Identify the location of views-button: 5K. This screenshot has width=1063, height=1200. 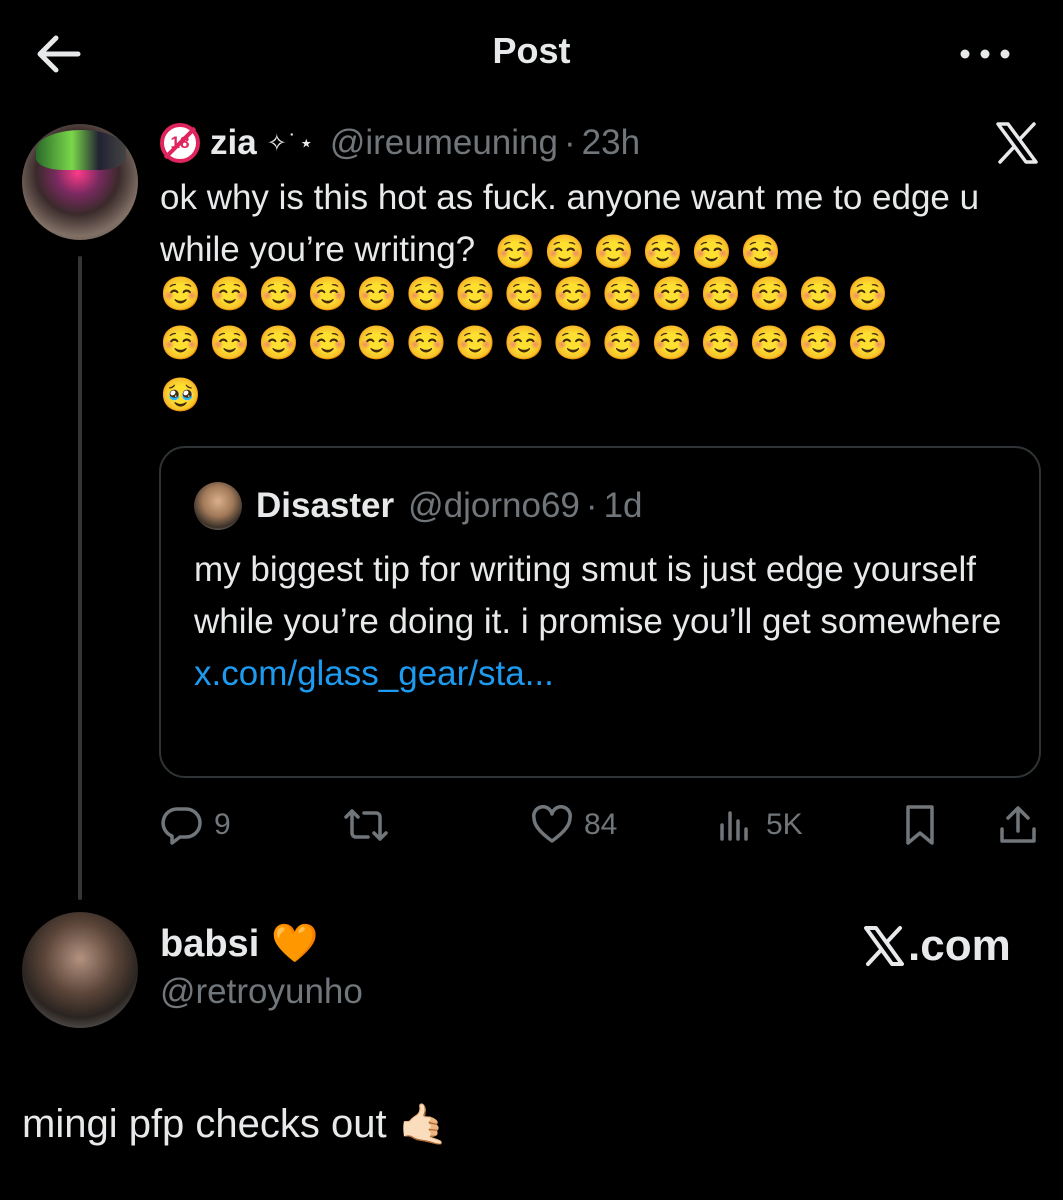
(759, 825).